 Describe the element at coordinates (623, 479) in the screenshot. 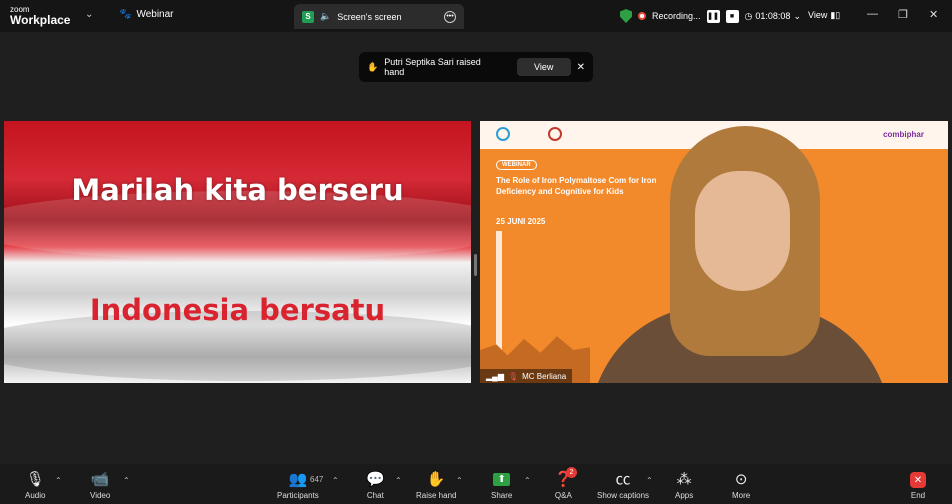

I see `closed-caption-icon: ㏄` at that location.